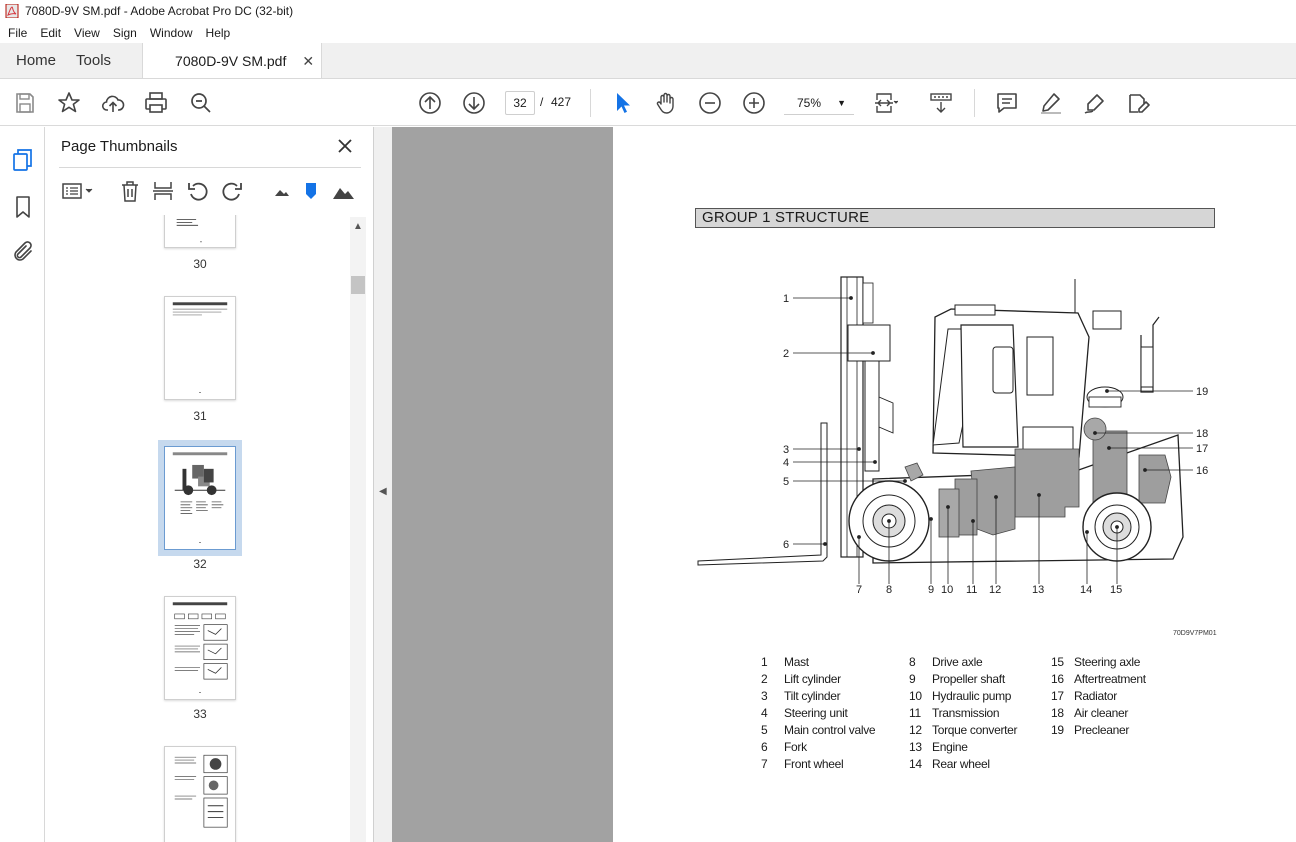 This screenshot has width=1296, height=842. I want to click on page-fit-icon, so click(886, 103).